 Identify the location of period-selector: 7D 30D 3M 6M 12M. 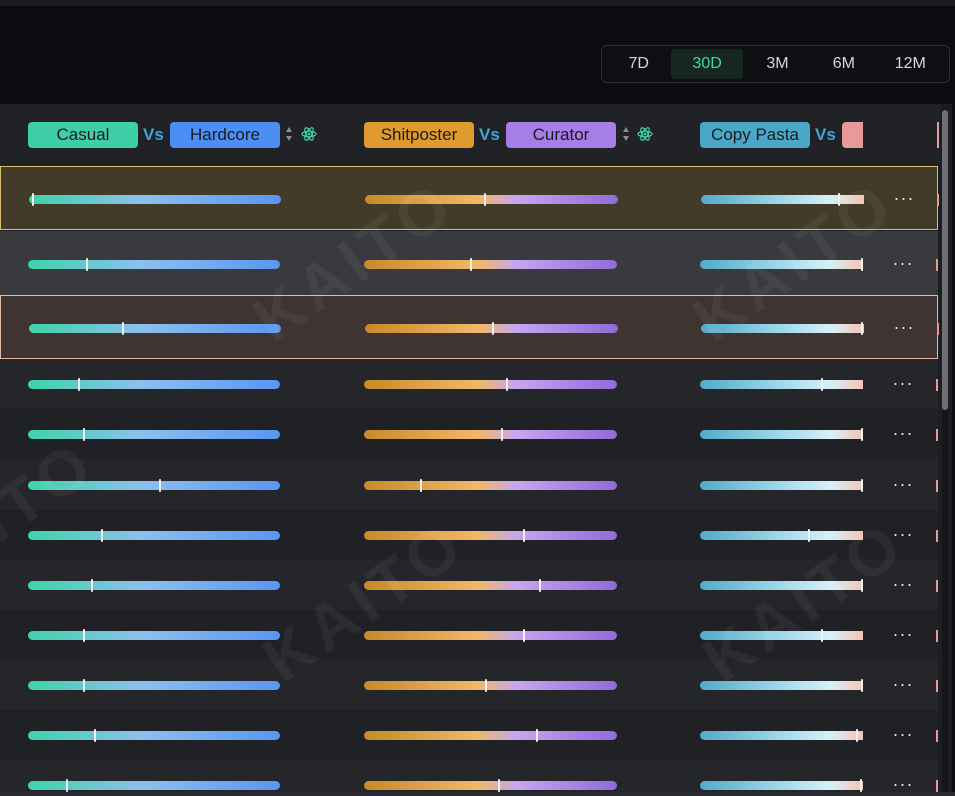
(775, 64).